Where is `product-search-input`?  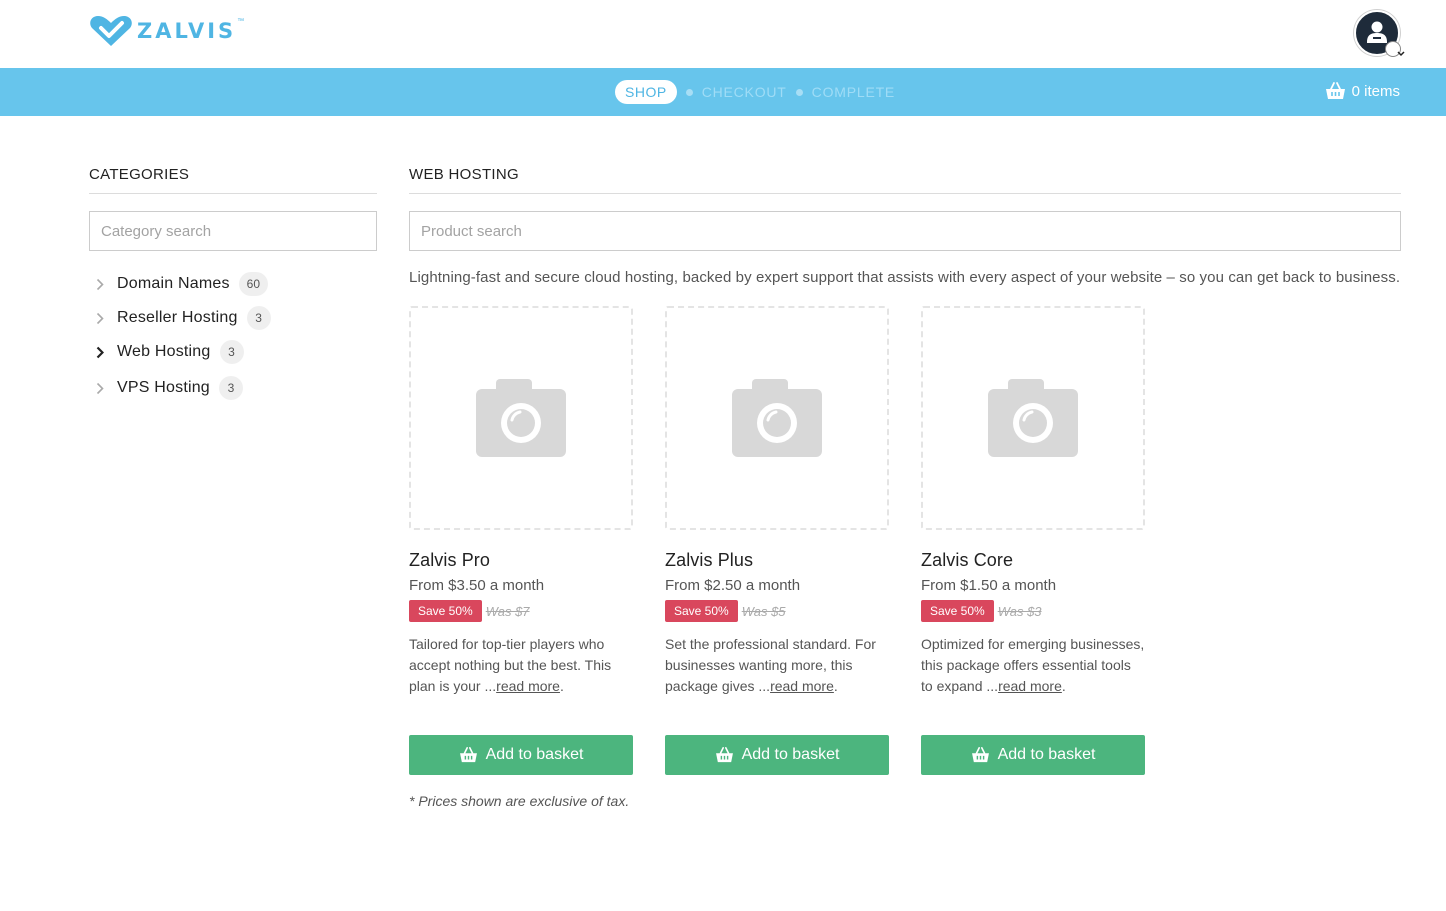
product-search-input is located at coordinates (905, 231).